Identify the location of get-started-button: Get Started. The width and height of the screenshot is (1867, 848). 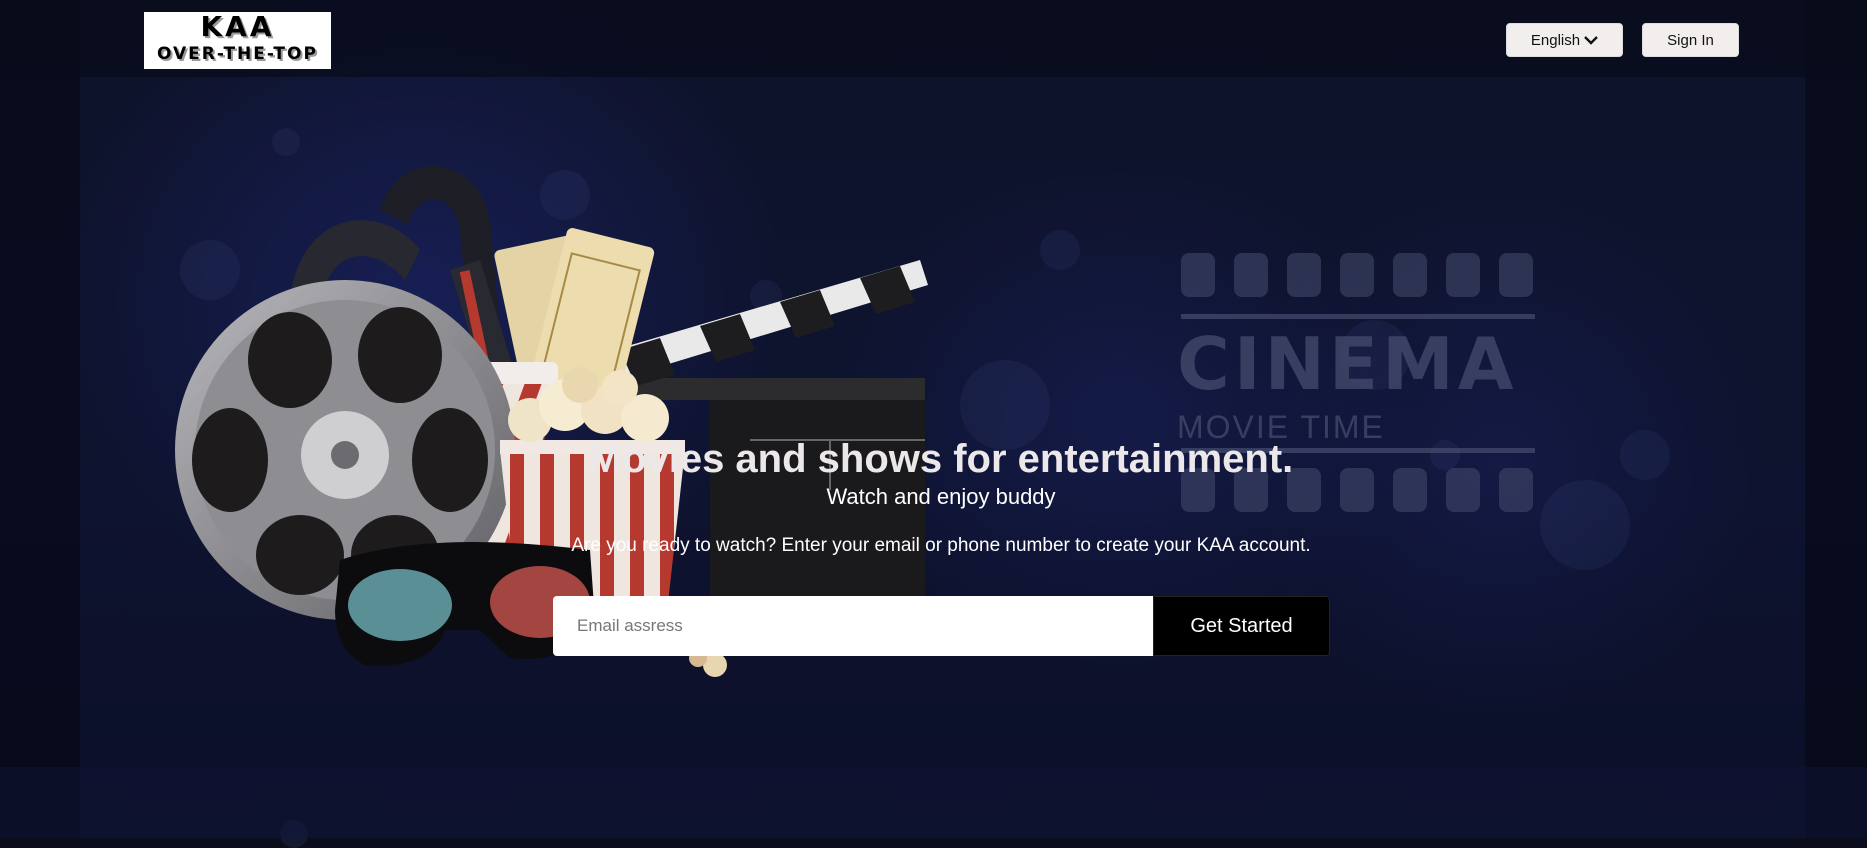
(1241, 626).